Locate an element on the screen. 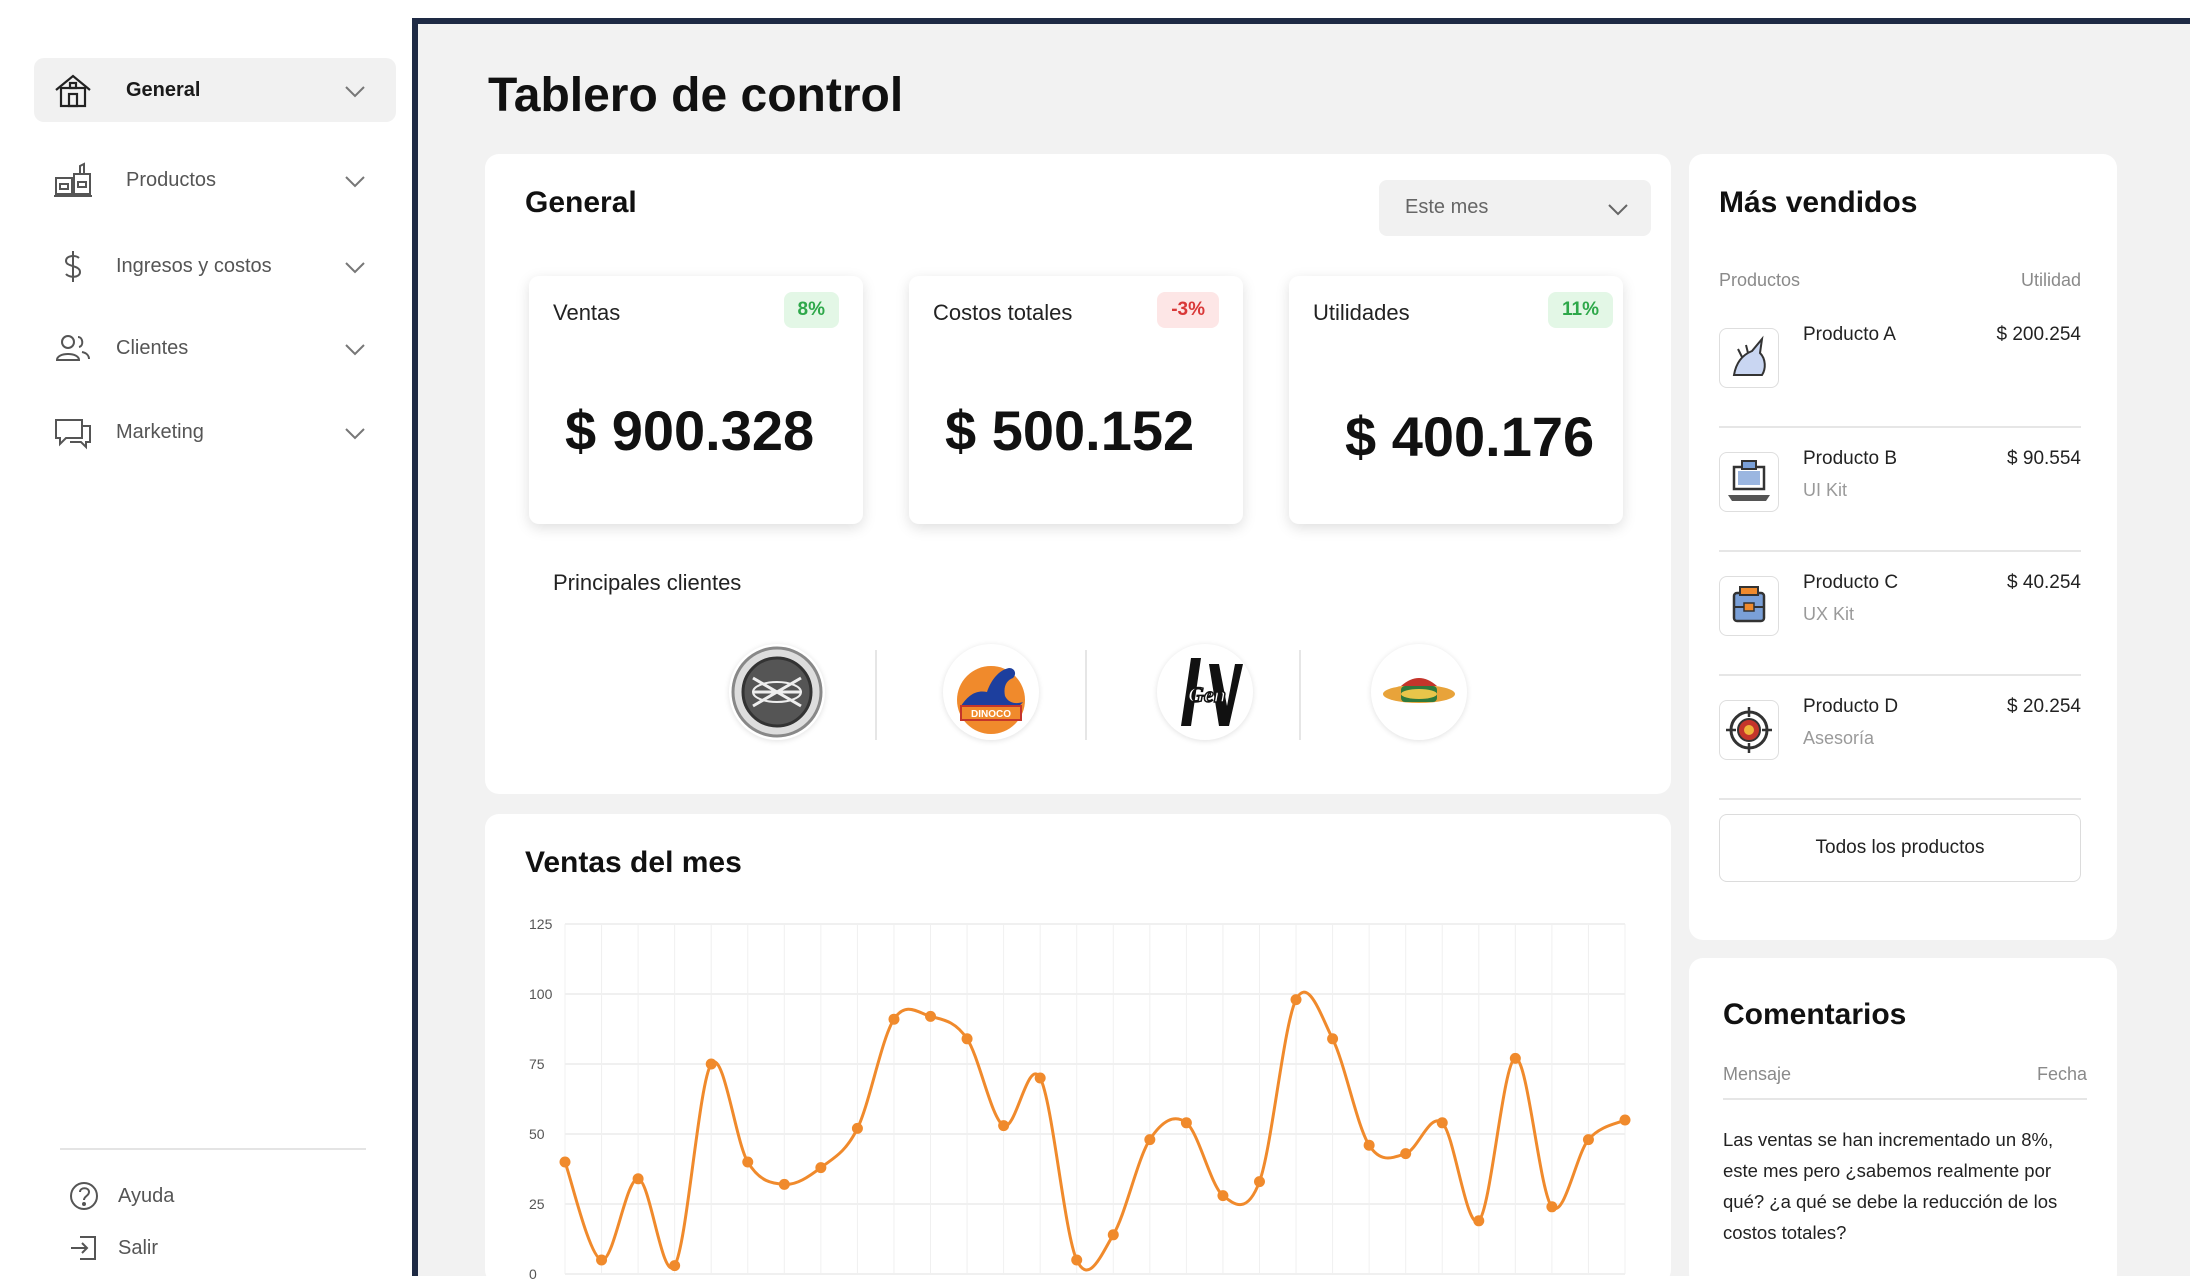  client-divider is located at coordinates (876, 695).